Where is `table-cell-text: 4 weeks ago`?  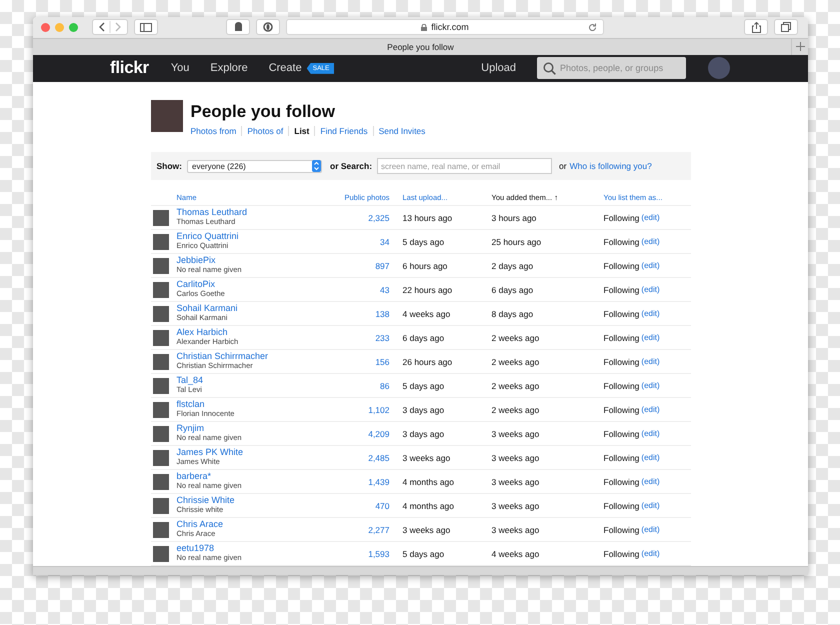
table-cell-text: 4 weeks ago is located at coordinates (516, 553).